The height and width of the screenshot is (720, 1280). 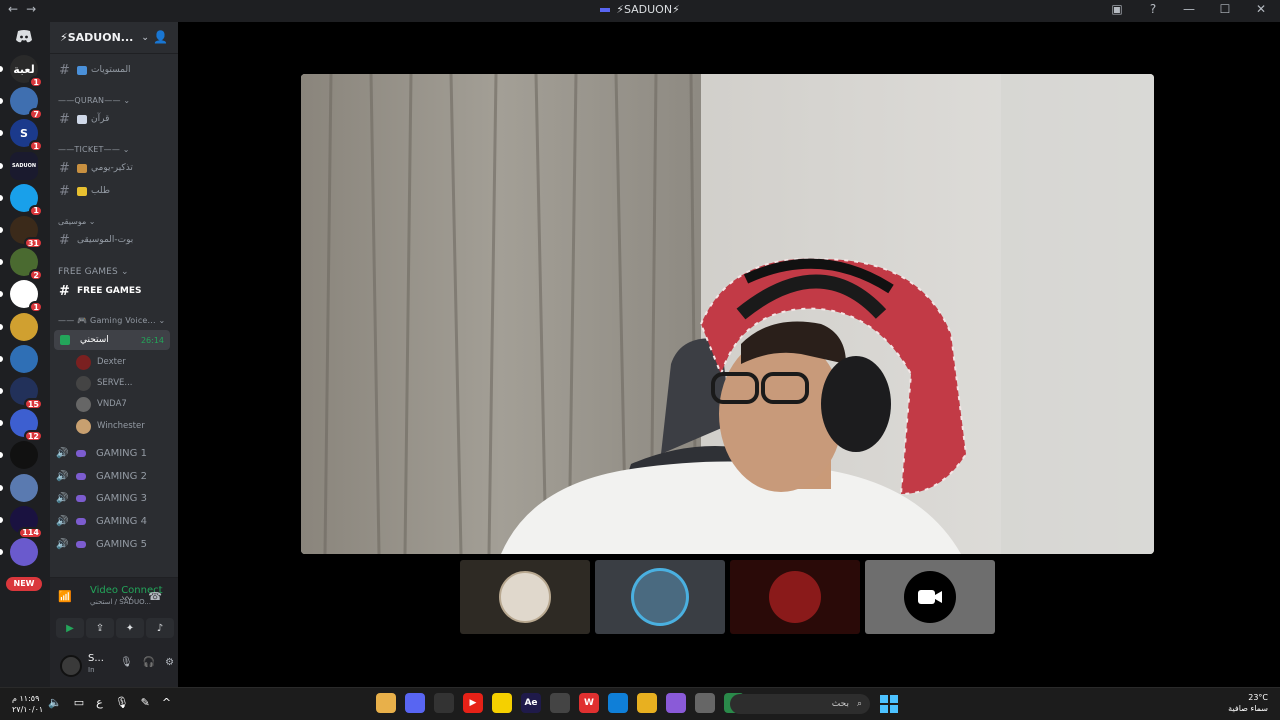 I want to click on camera-button: ▶, so click(x=70, y=628).